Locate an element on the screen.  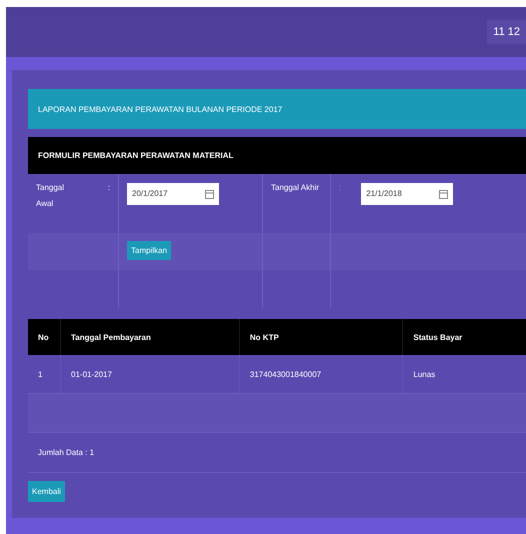
date-field: 21/1/2018 is located at coordinates (407, 194).